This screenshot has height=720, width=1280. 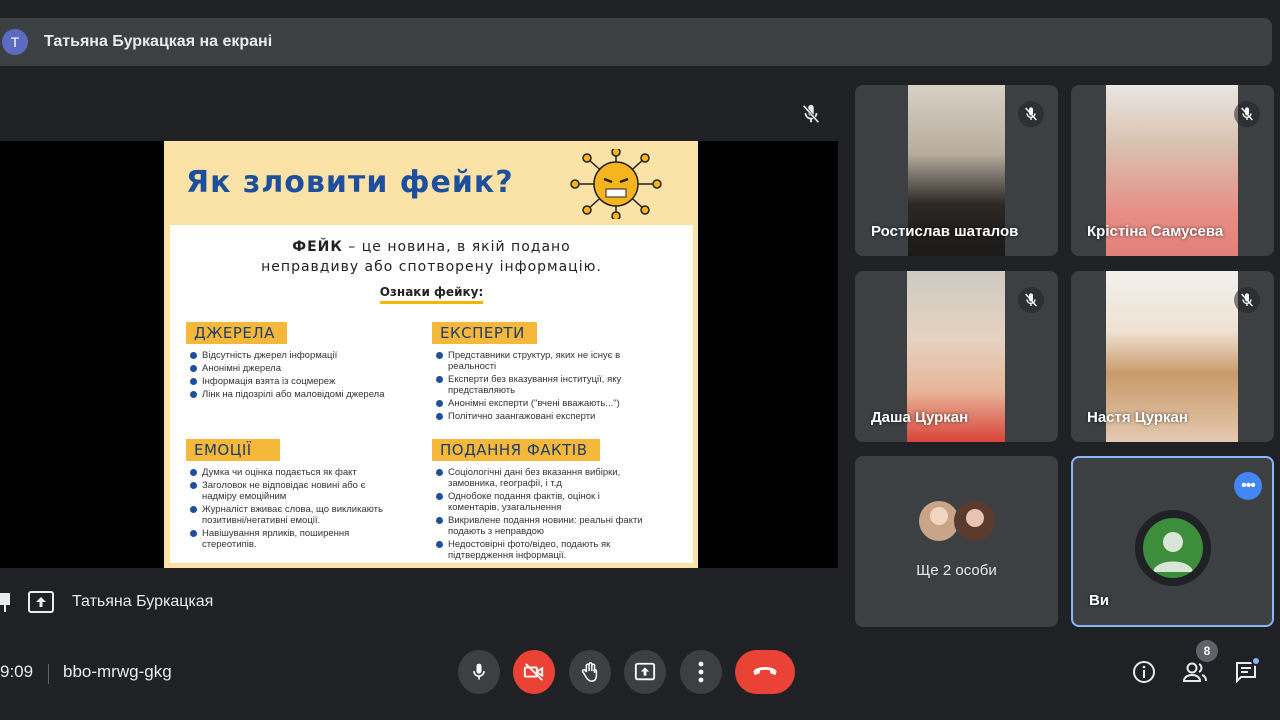 I want to click on presenter-avatar: Т, so click(x=15, y=42).